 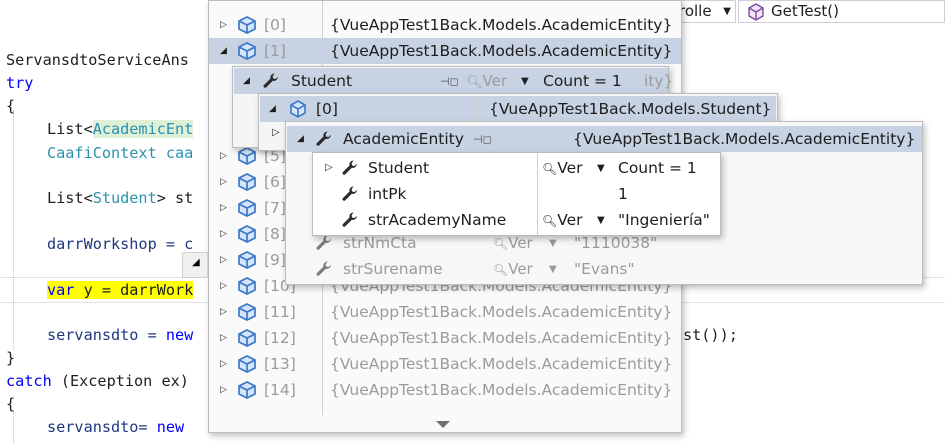 What do you see at coordinates (120, 129) in the screenshot?
I see `code-line: List<AcademicEnt` at bounding box center [120, 129].